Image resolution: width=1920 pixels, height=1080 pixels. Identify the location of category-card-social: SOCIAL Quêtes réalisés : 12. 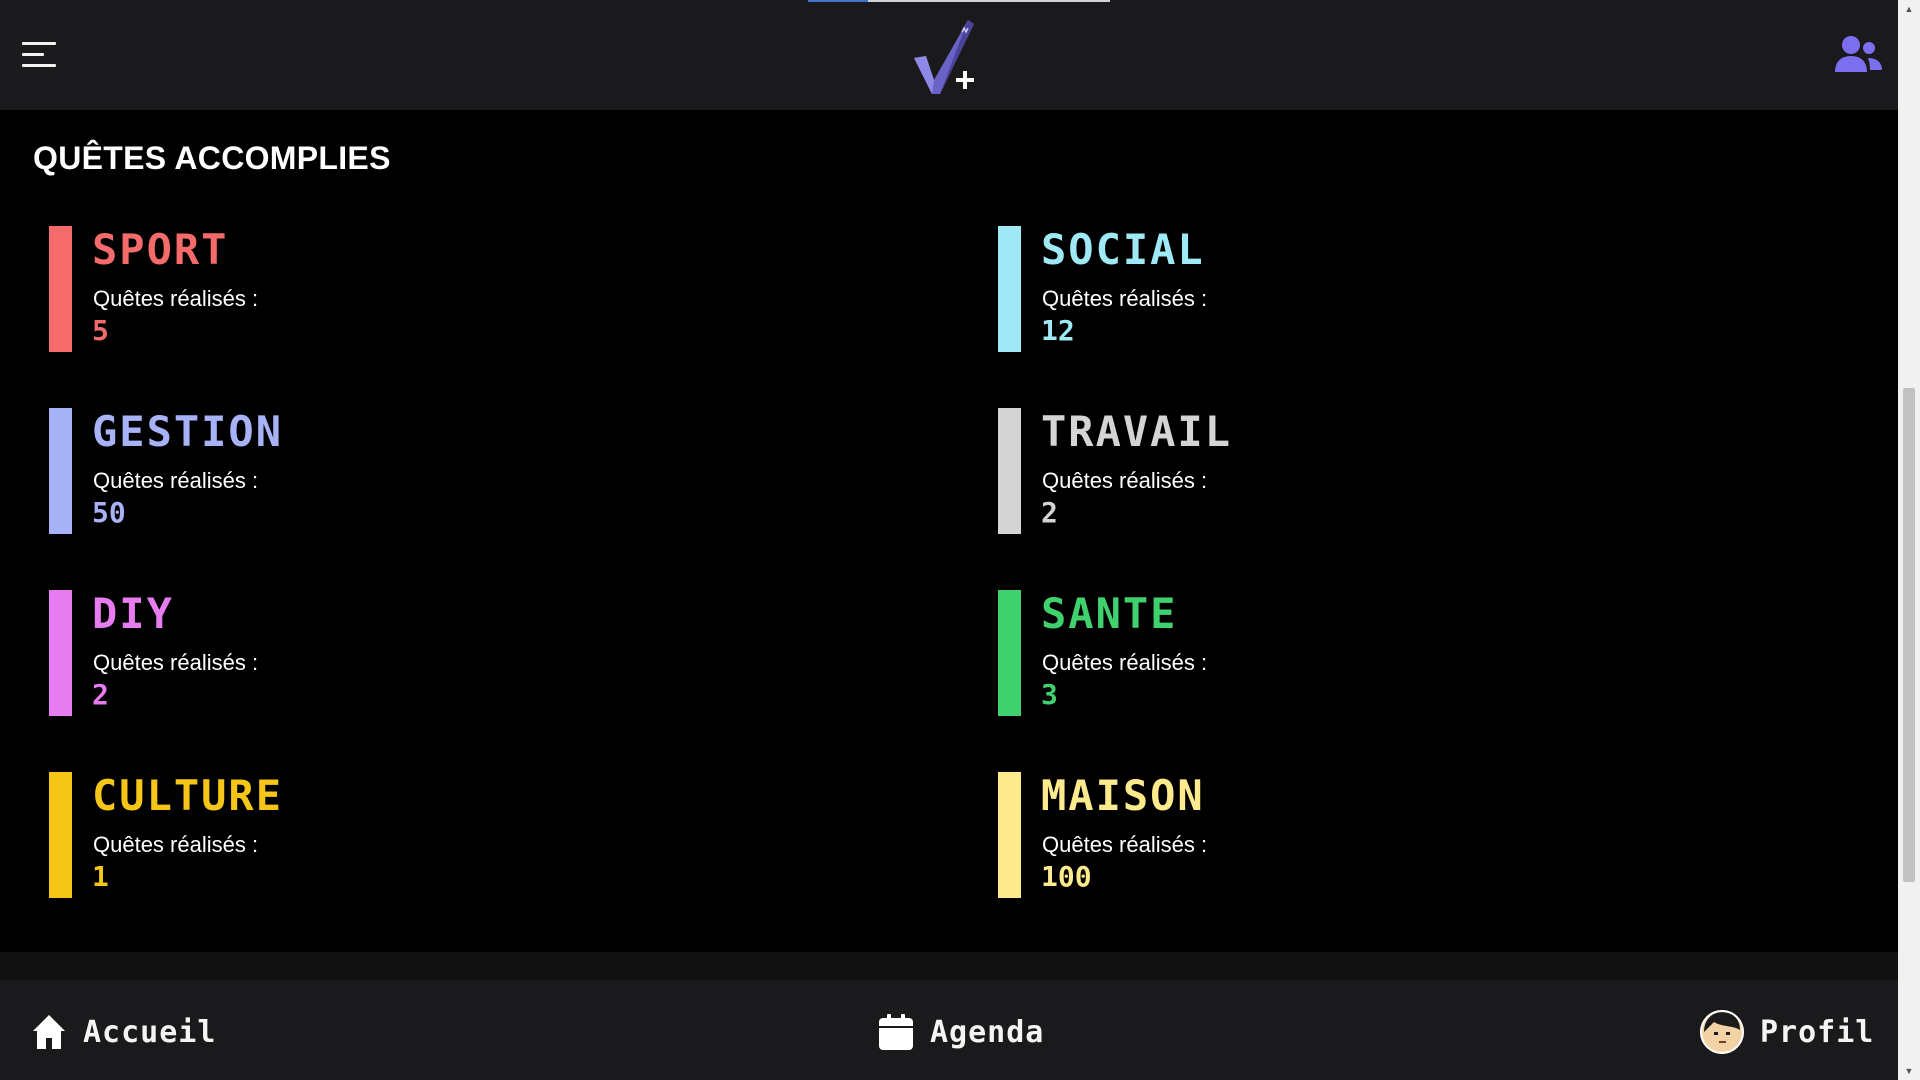
(1423, 317).